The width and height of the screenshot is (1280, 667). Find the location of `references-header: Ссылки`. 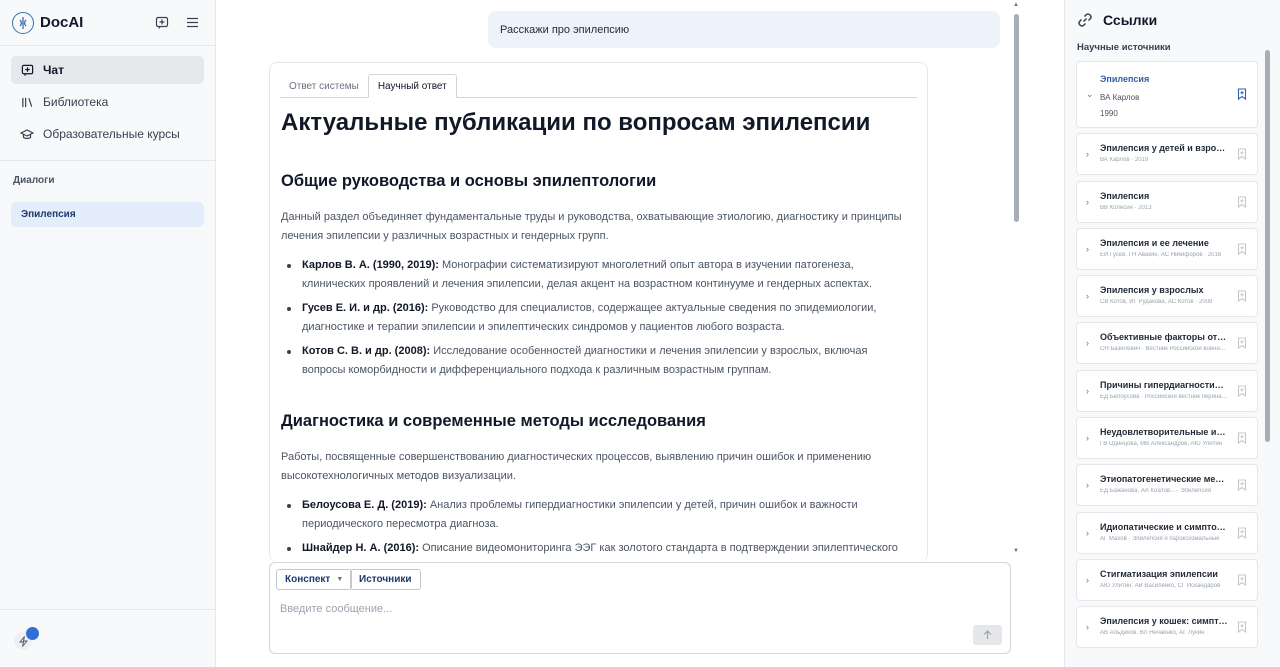

references-header: Ссылки is located at coordinates (1172, 20).